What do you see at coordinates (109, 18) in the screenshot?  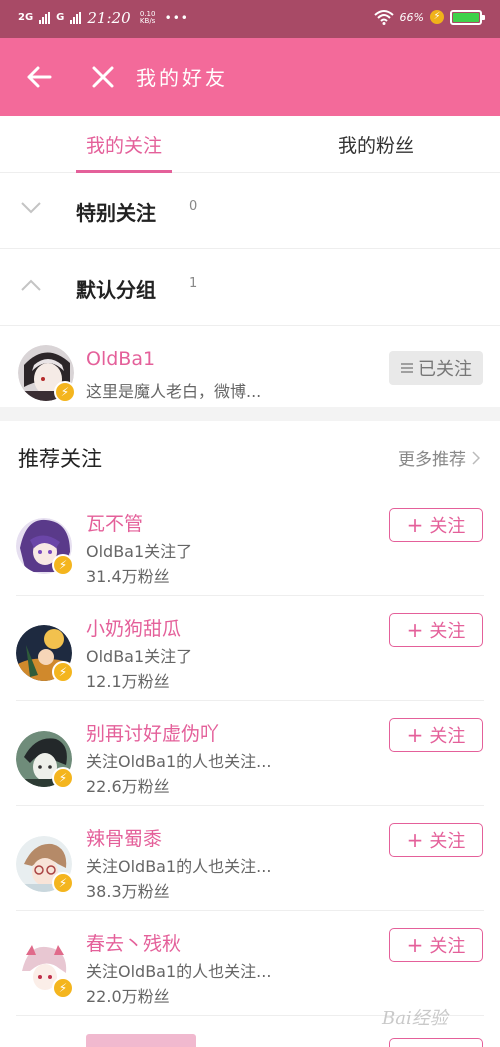 I see `clock: 21:20` at bounding box center [109, 18].